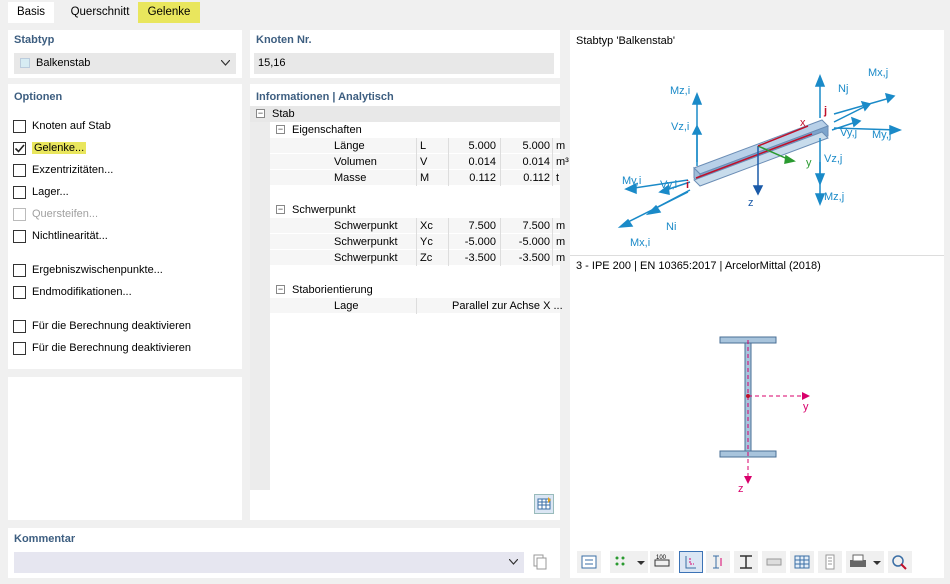 The width and height of the screenshot is (950, 584). Describe the element at coordinates (482, 162) in the screenshot. I see `prop-value-1: 0.014` at that location.